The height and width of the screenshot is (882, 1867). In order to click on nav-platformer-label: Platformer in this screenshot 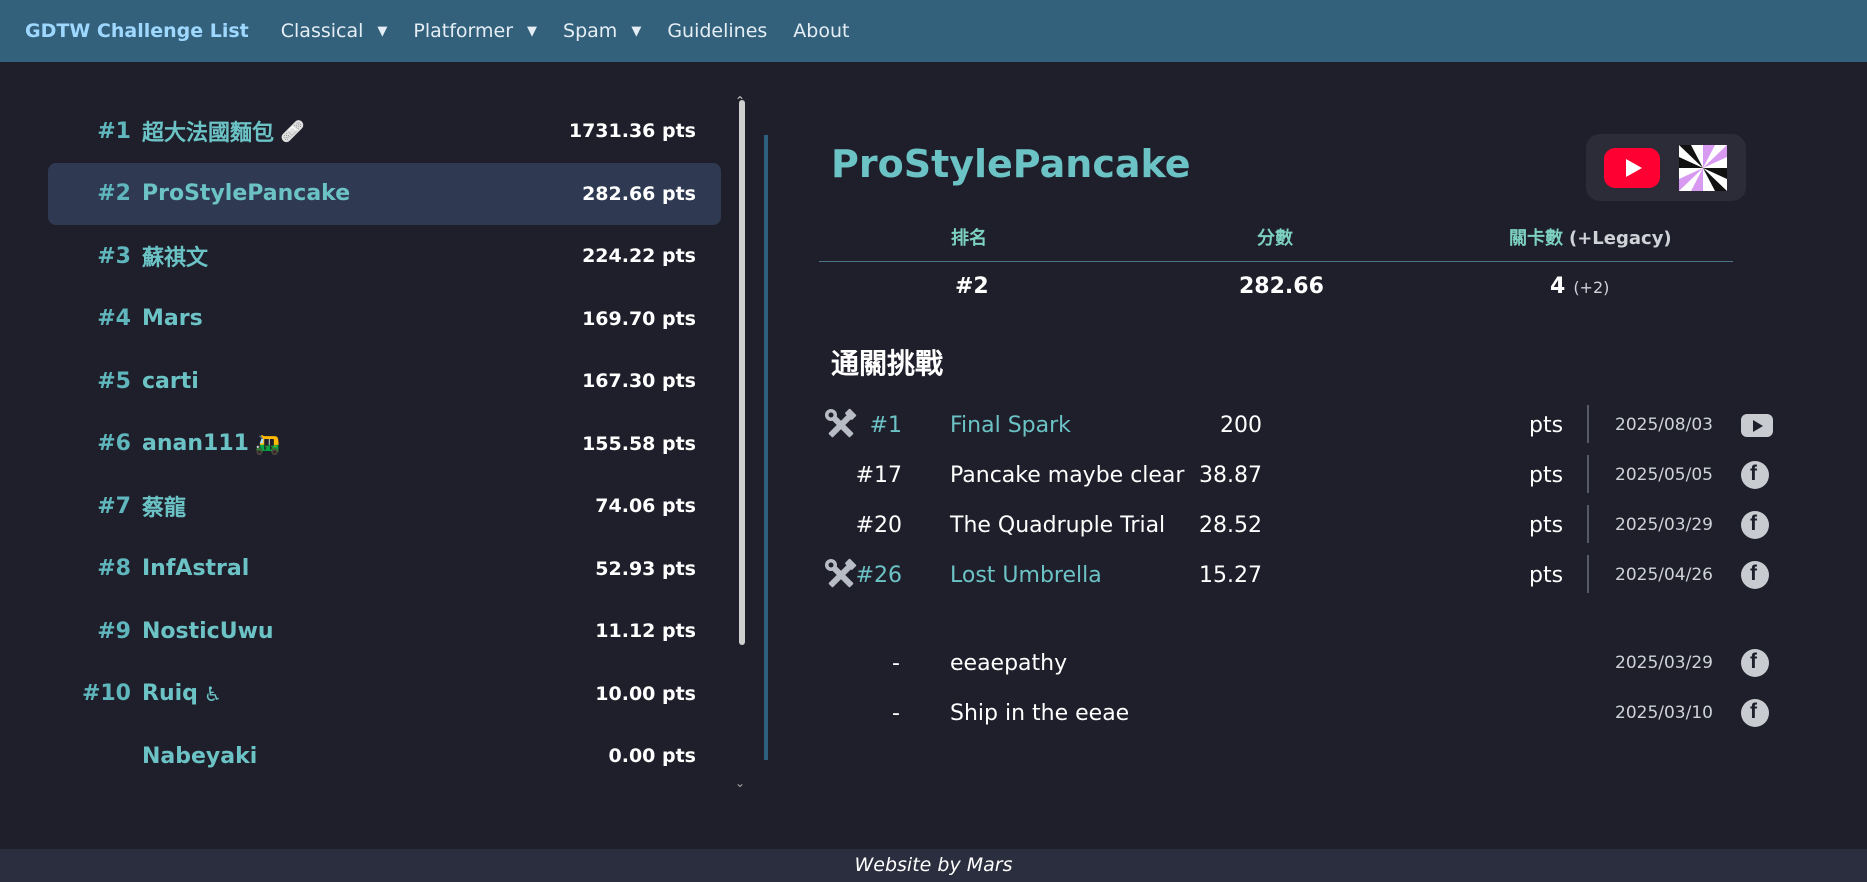, I will do `click(463, 31)`.